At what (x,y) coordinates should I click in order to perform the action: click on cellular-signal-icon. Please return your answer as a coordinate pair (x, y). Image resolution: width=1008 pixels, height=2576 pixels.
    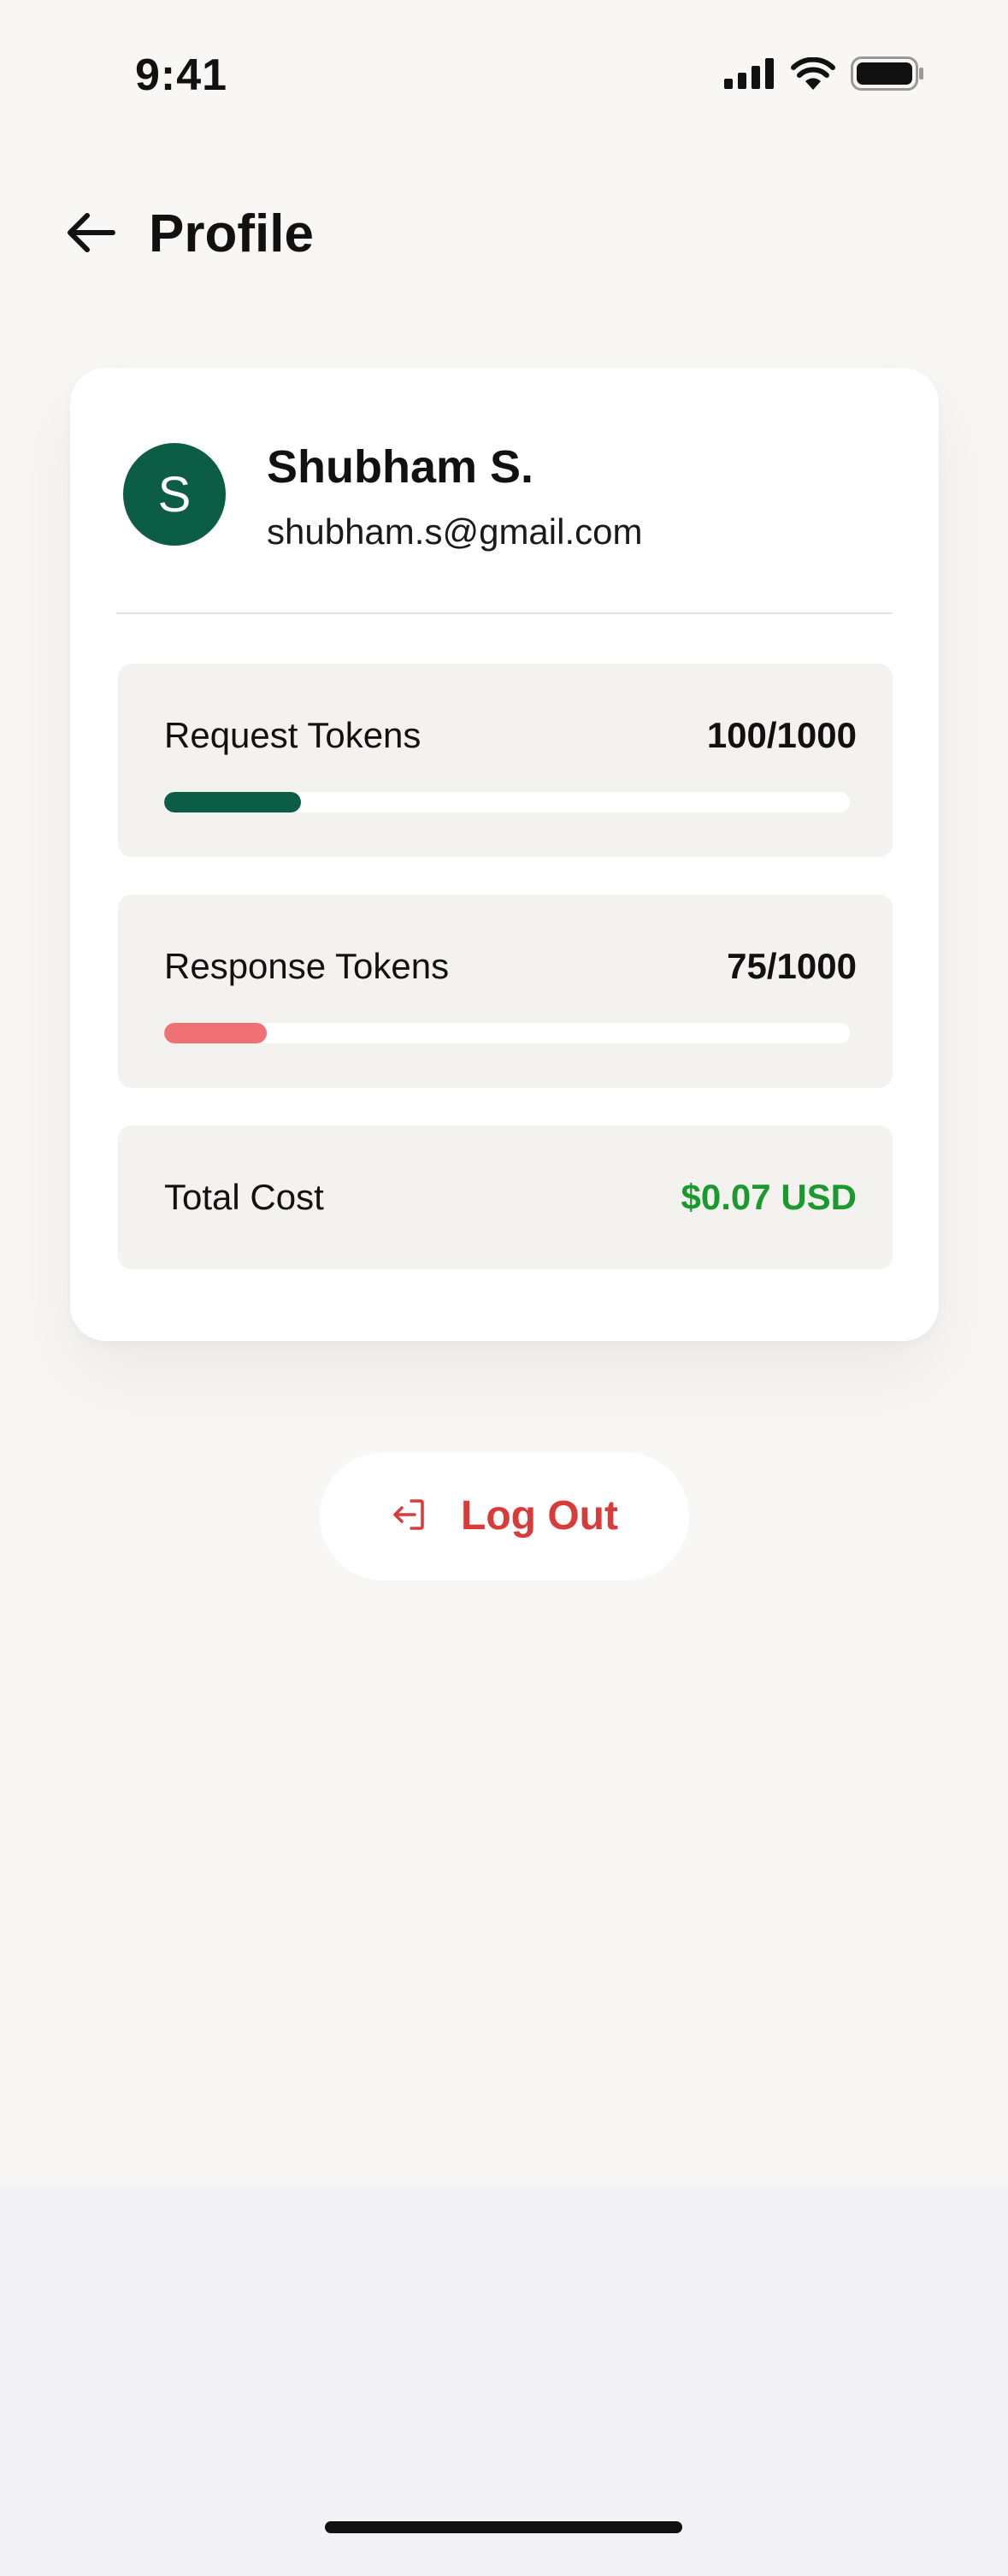
    Looking at the image, I should click on (749, 75).